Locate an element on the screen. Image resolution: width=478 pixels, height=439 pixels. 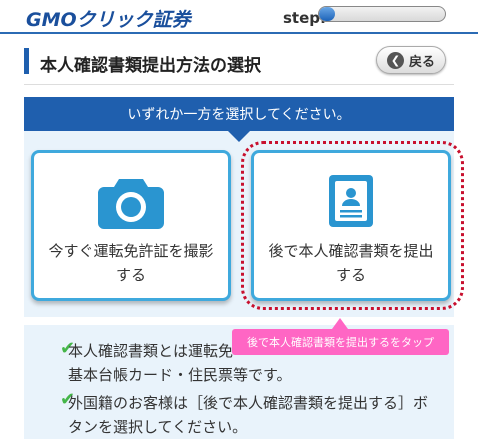
take-photo-label-line1: 今すぐ運転免許証を撮影 is located at coordinates (131, 251).